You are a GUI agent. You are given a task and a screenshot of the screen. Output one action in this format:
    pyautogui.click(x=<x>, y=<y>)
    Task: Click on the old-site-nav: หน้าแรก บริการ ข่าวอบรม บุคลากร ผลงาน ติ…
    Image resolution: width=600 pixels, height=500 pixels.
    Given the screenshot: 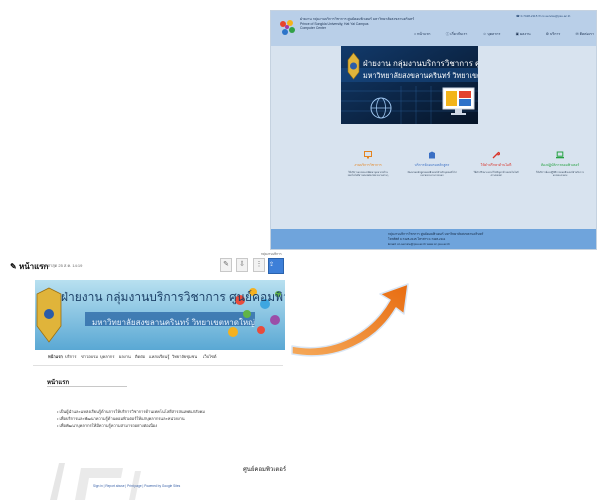 What is the action you would take?
    pyautogui.click(x=153, y=359)
    